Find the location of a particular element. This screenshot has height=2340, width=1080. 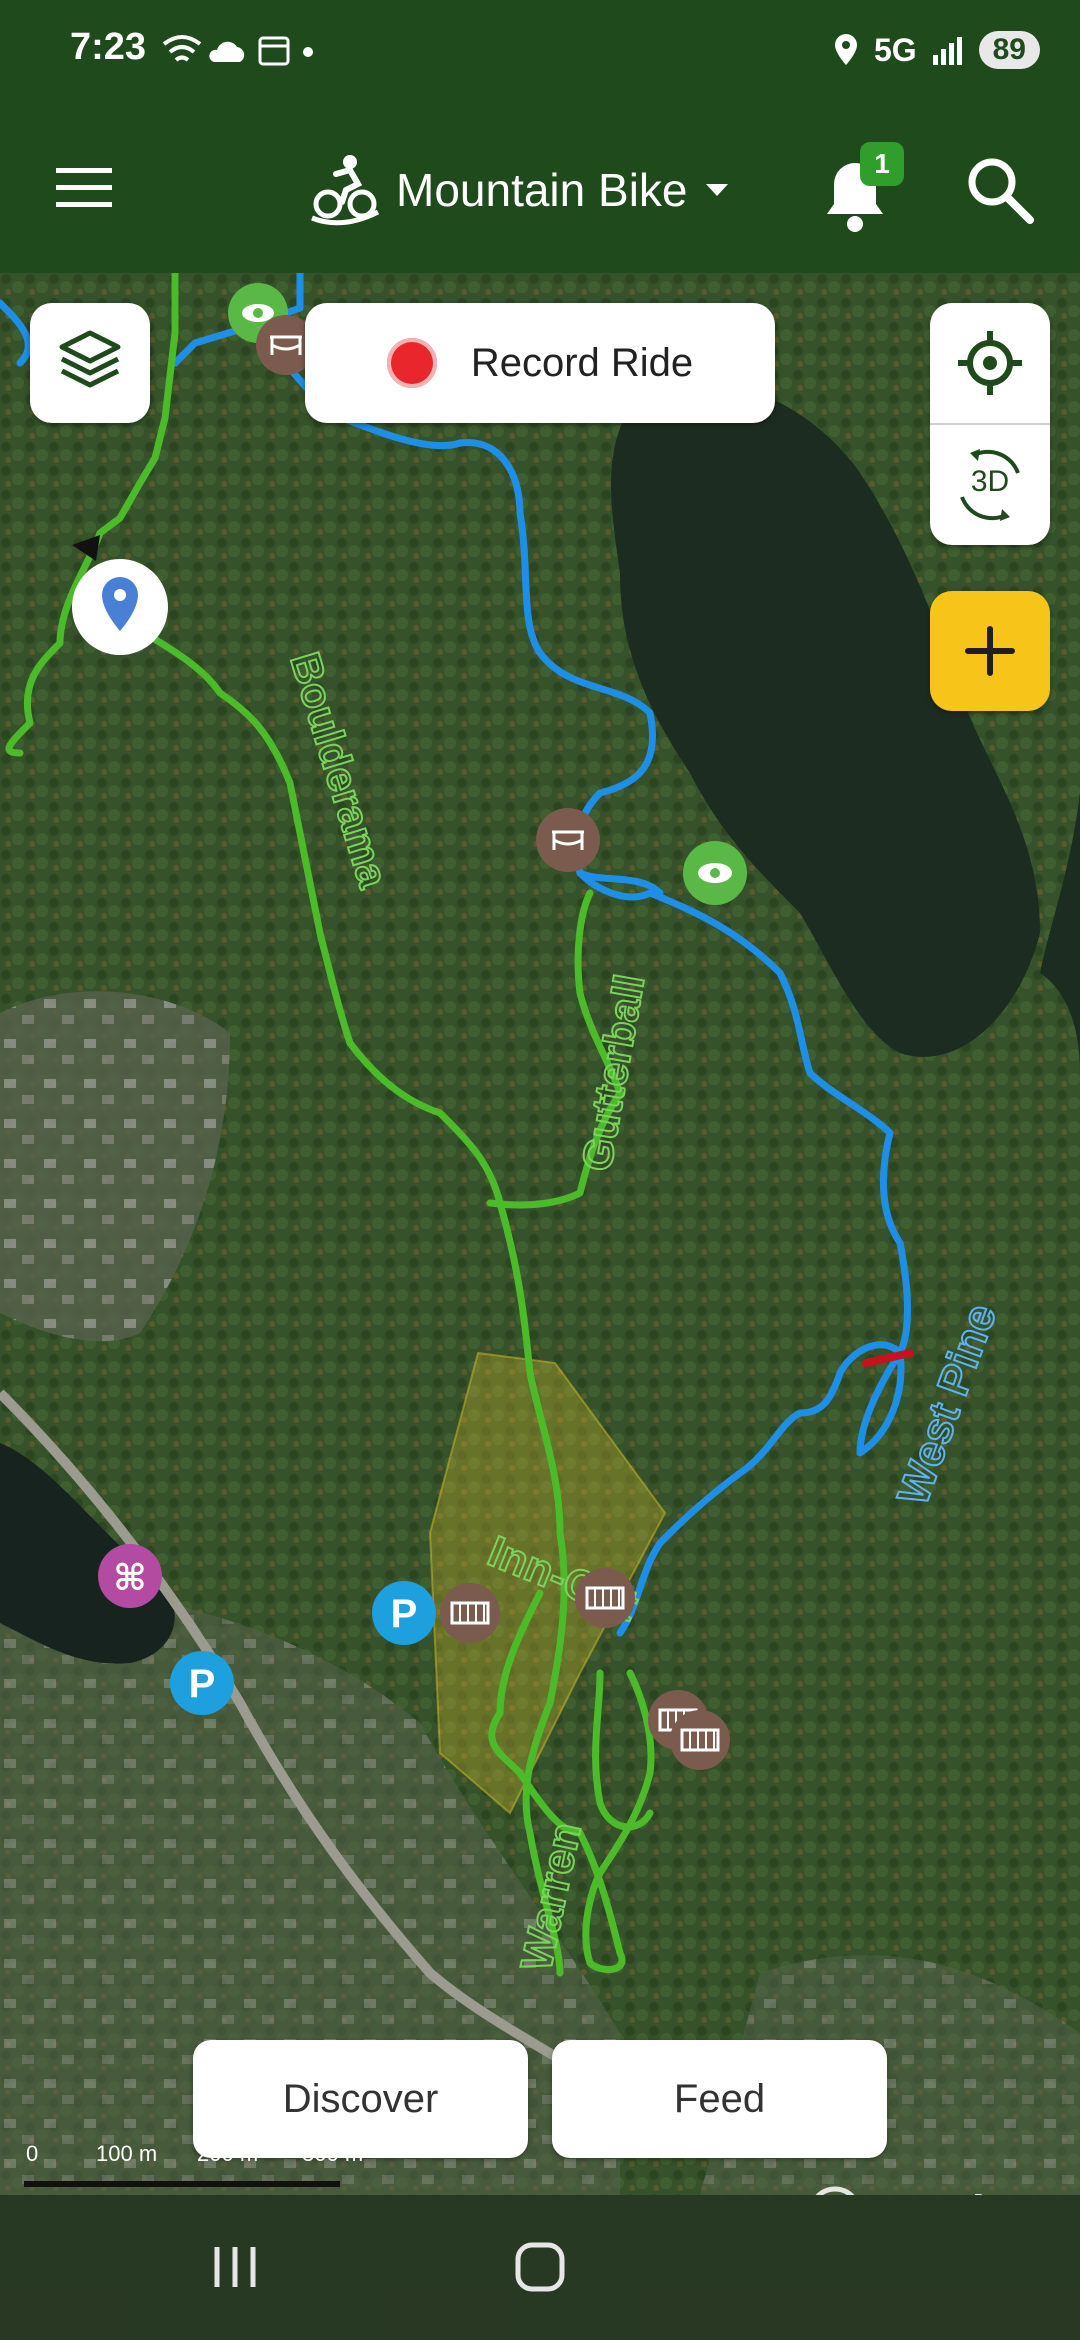

layers-icon is located at coordinates (90, 359).